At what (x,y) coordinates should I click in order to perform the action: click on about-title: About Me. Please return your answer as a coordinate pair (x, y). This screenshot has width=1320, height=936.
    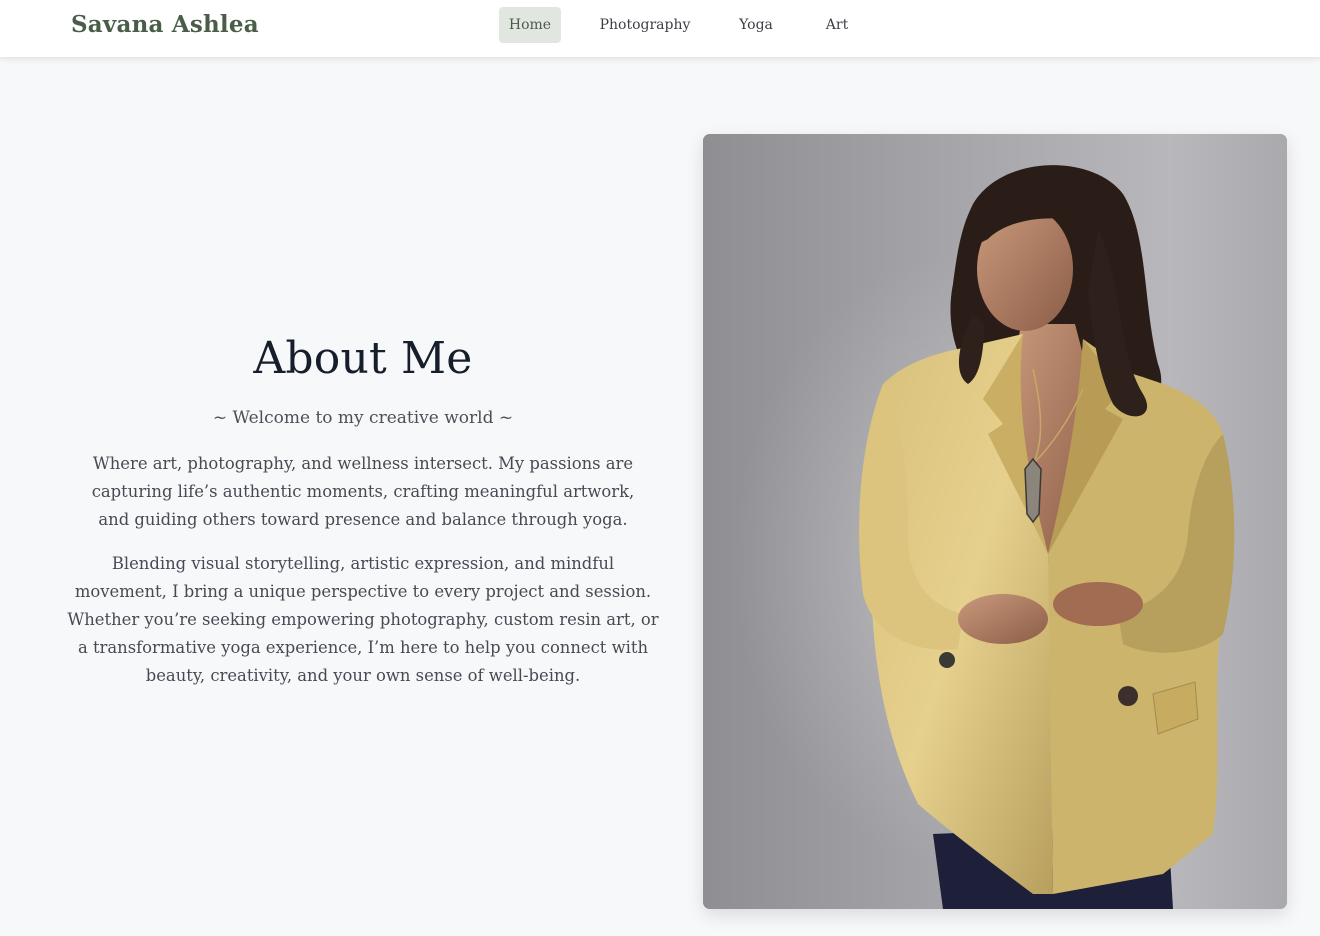
    Looking at the image, I should click on (363, 358).